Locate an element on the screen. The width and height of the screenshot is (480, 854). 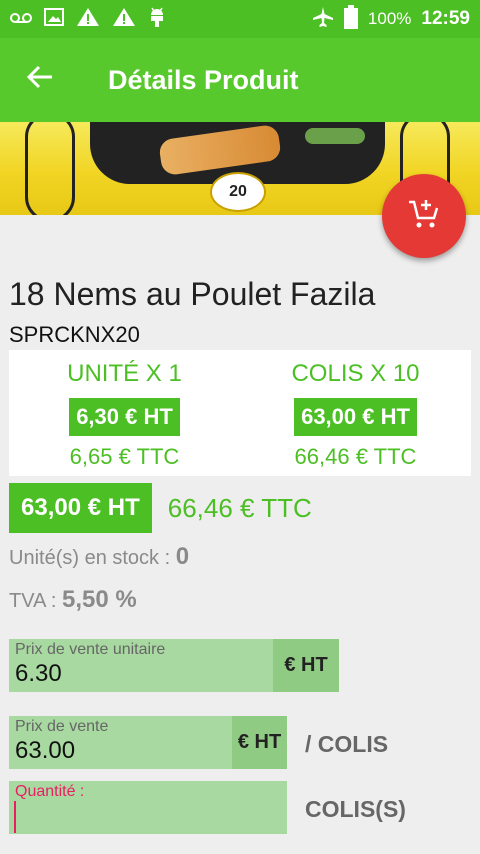
colis-price-option: COLIS X 10 63,00 € HT 66,46 € TTC is located at coordinates (355, 413).